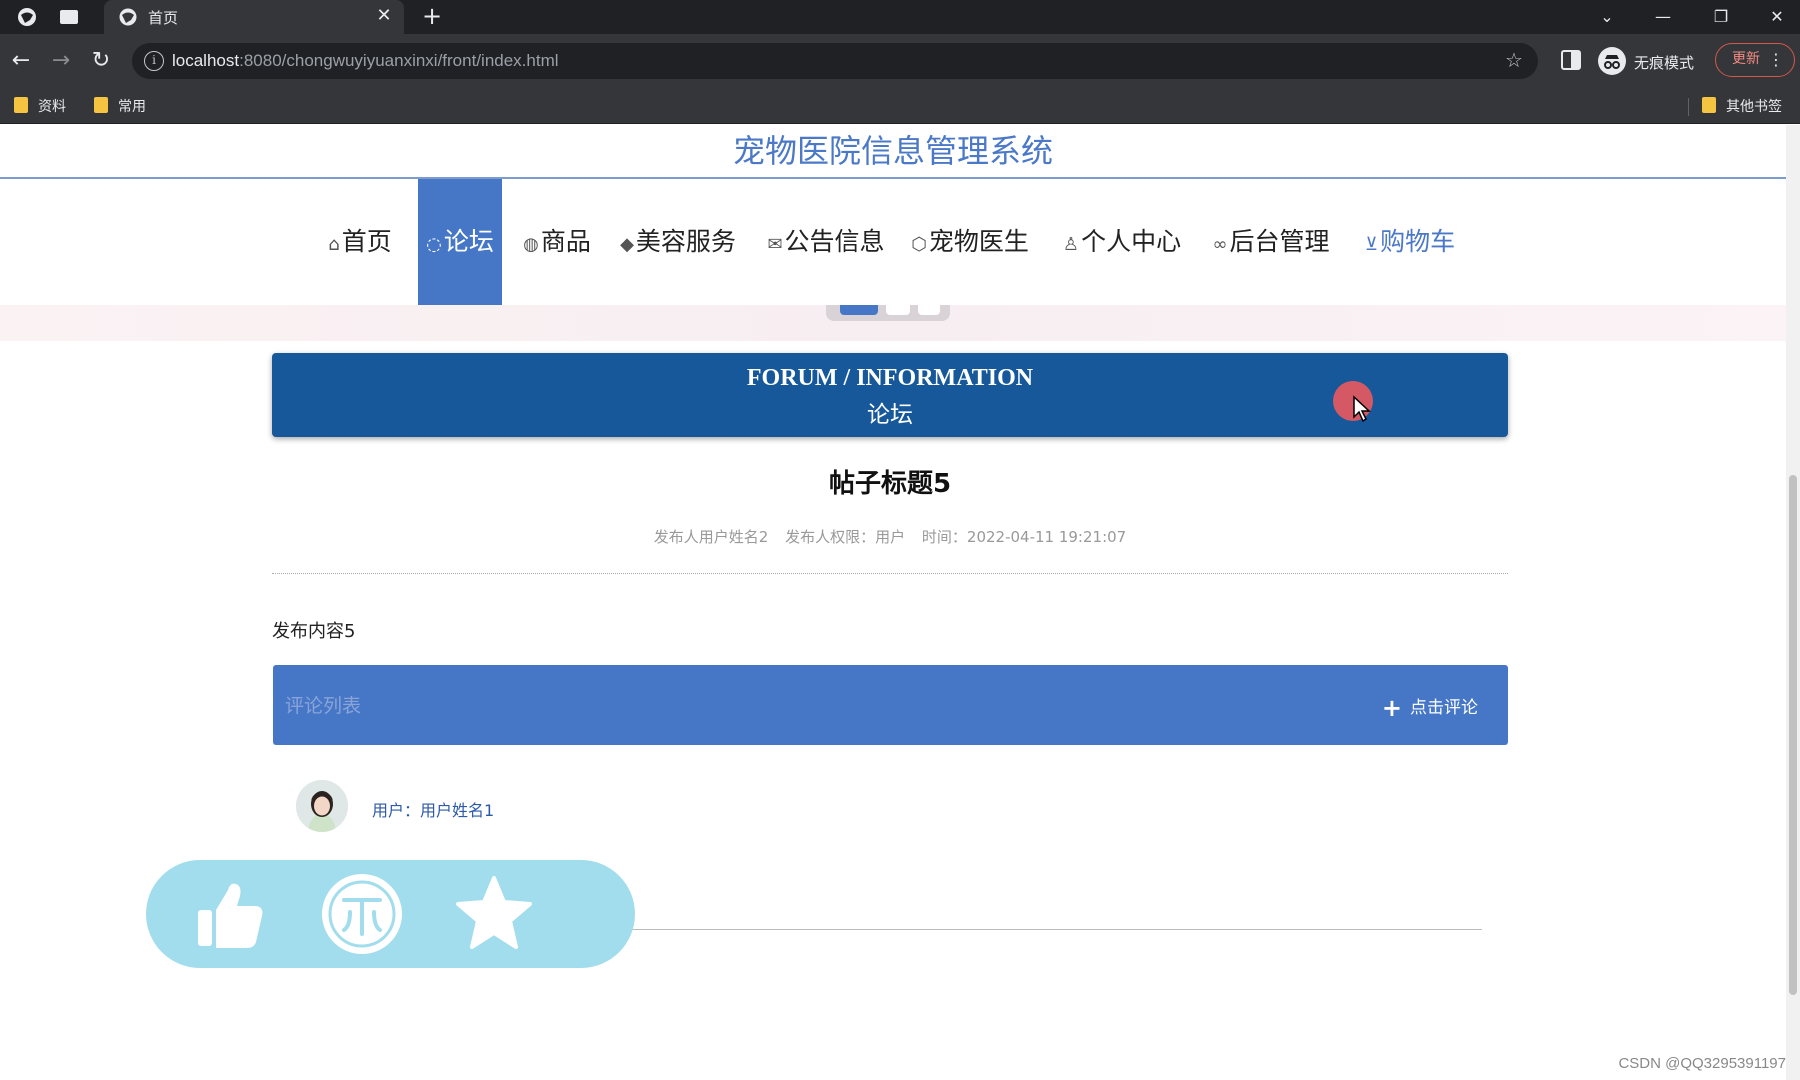 The image size is (1800, 1080). Describe the element at coordinates (900, 106) in the screenshot. I see `bookmarks-bar: 资料 常用 其他书签` at that location.